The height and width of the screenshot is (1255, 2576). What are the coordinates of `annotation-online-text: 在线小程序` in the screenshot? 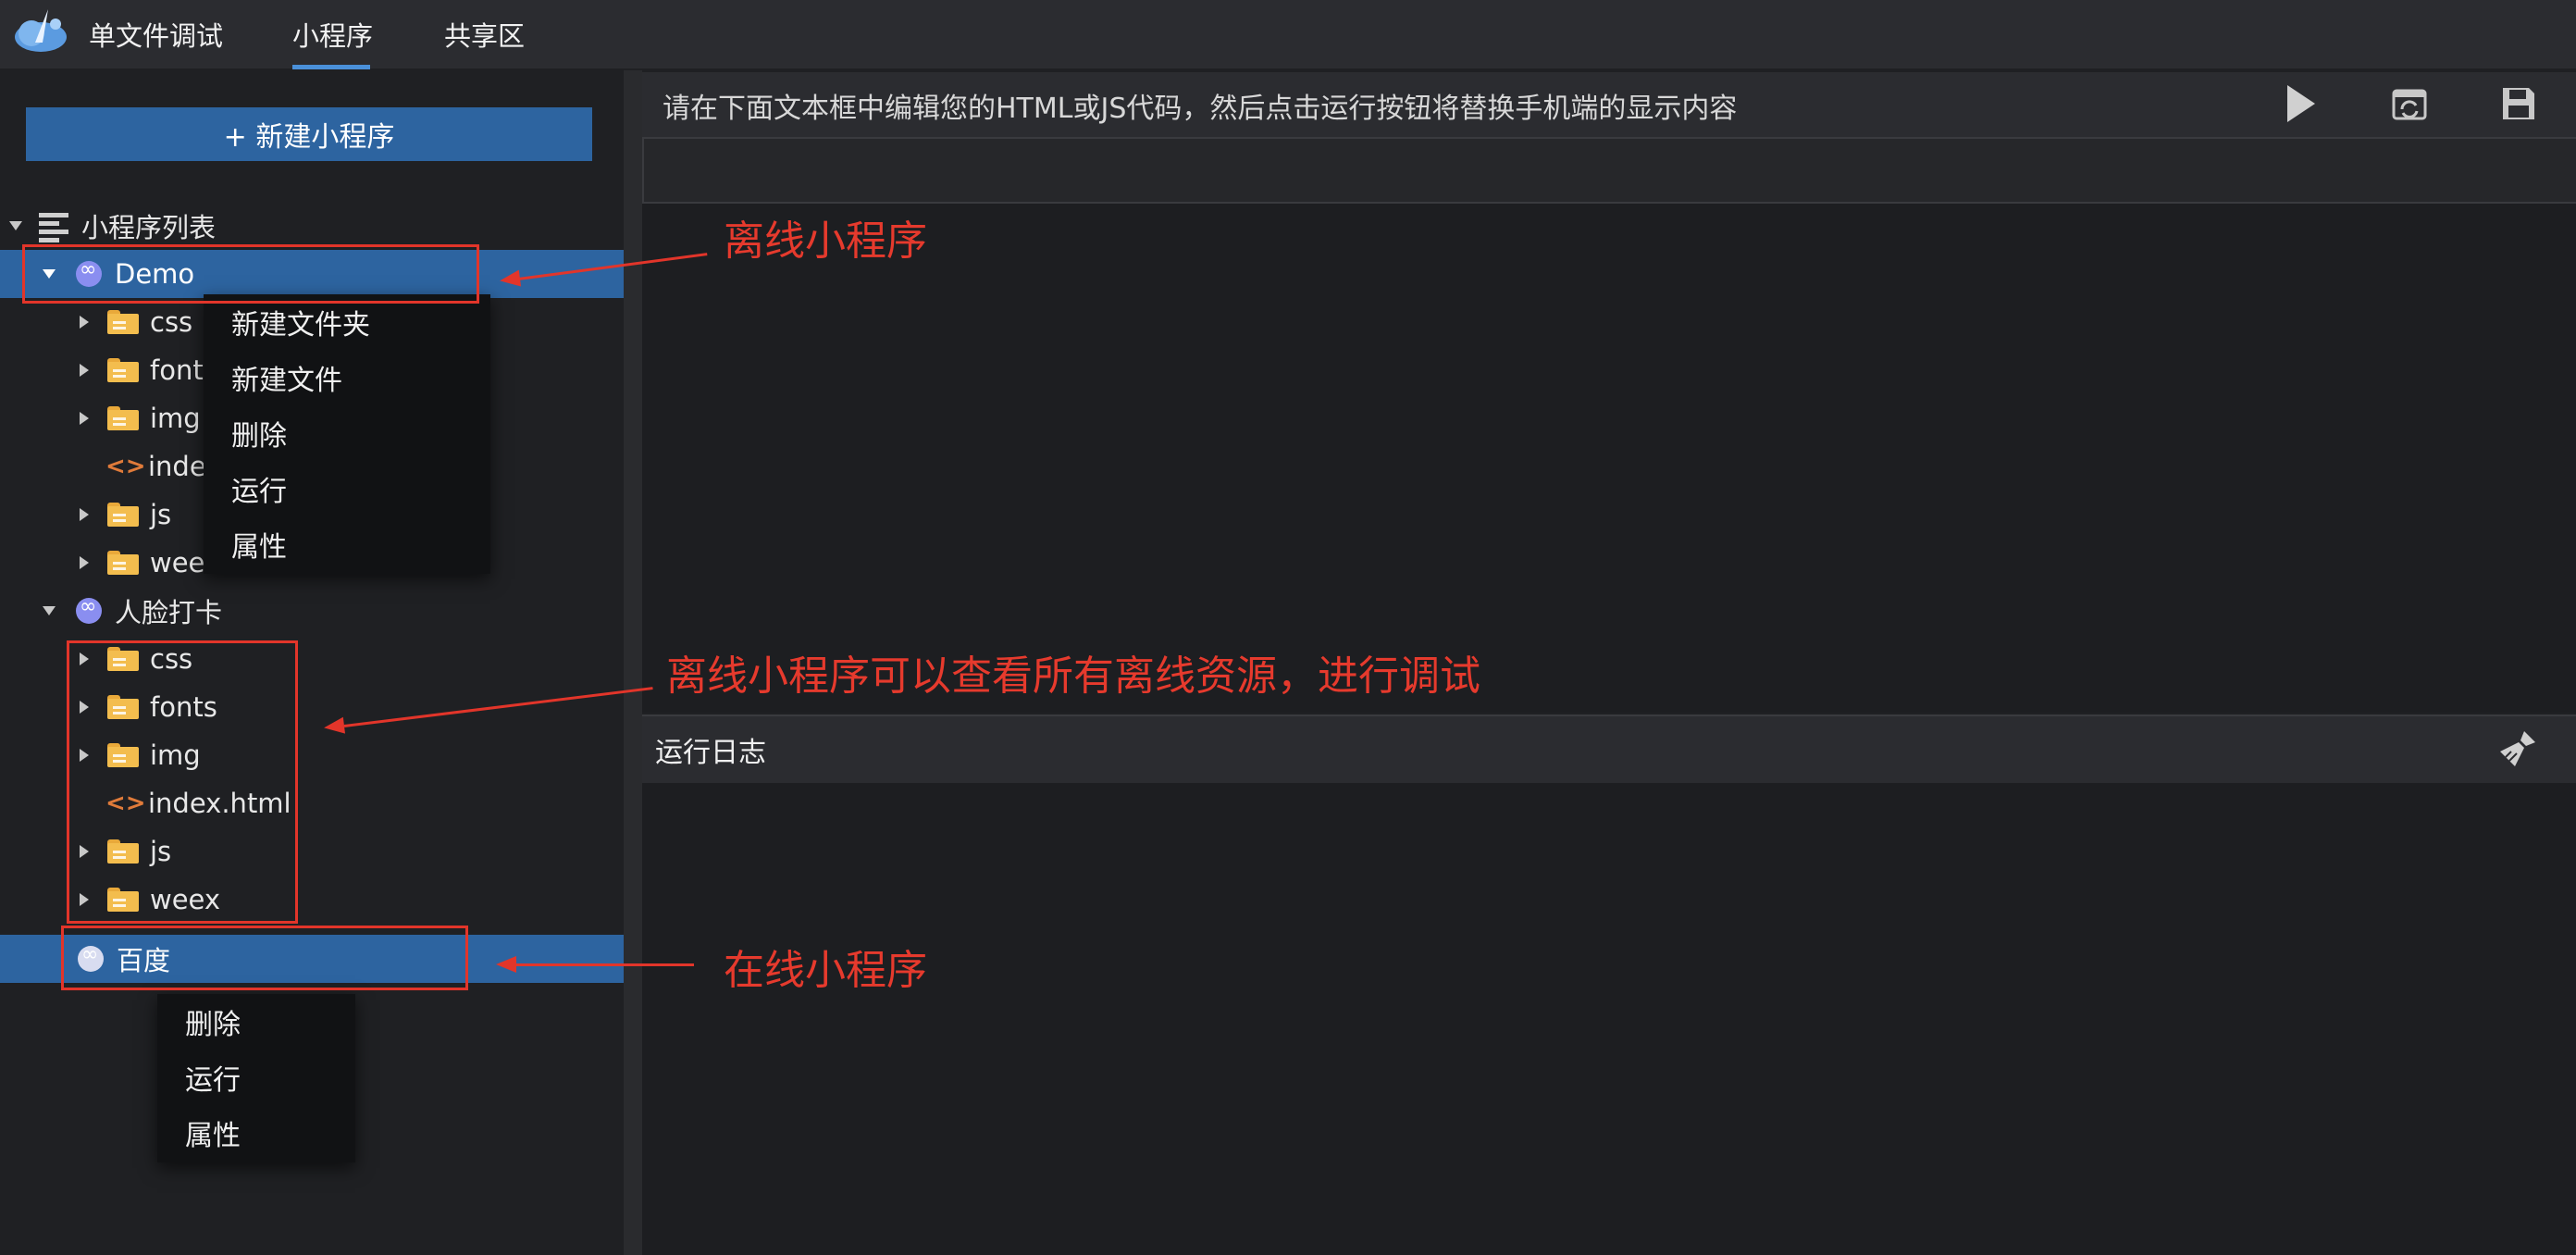 It's located at (825, 970).